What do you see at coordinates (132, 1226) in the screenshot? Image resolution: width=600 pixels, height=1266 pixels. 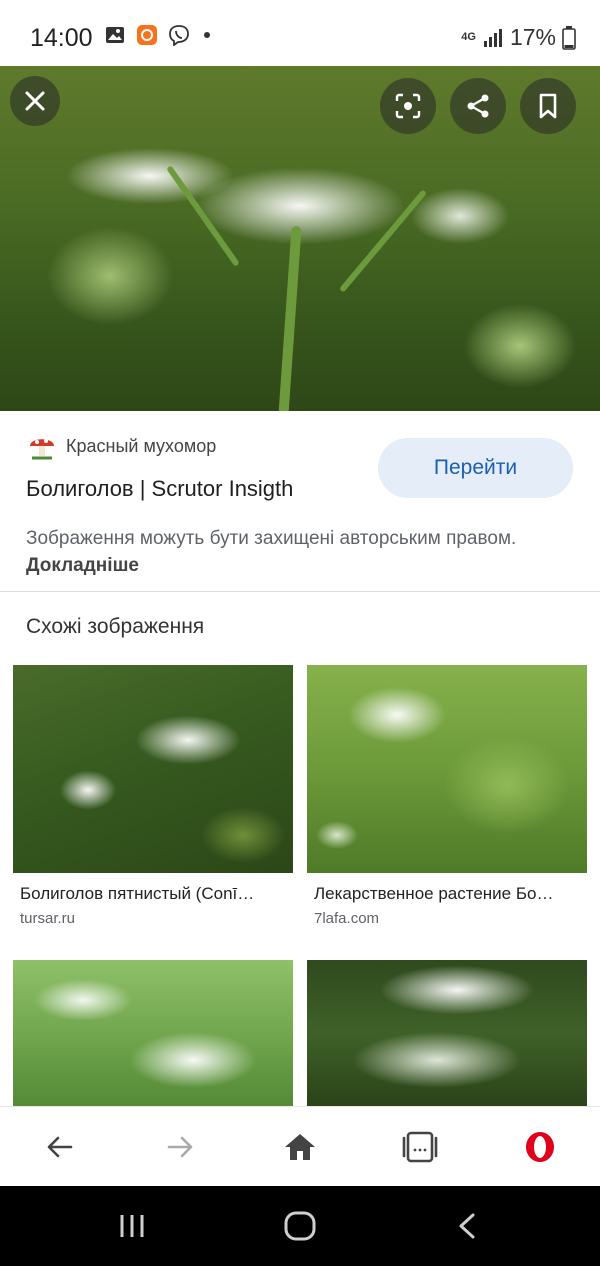 I see `recent-apps-icon` at bounding box center [132, 1226].